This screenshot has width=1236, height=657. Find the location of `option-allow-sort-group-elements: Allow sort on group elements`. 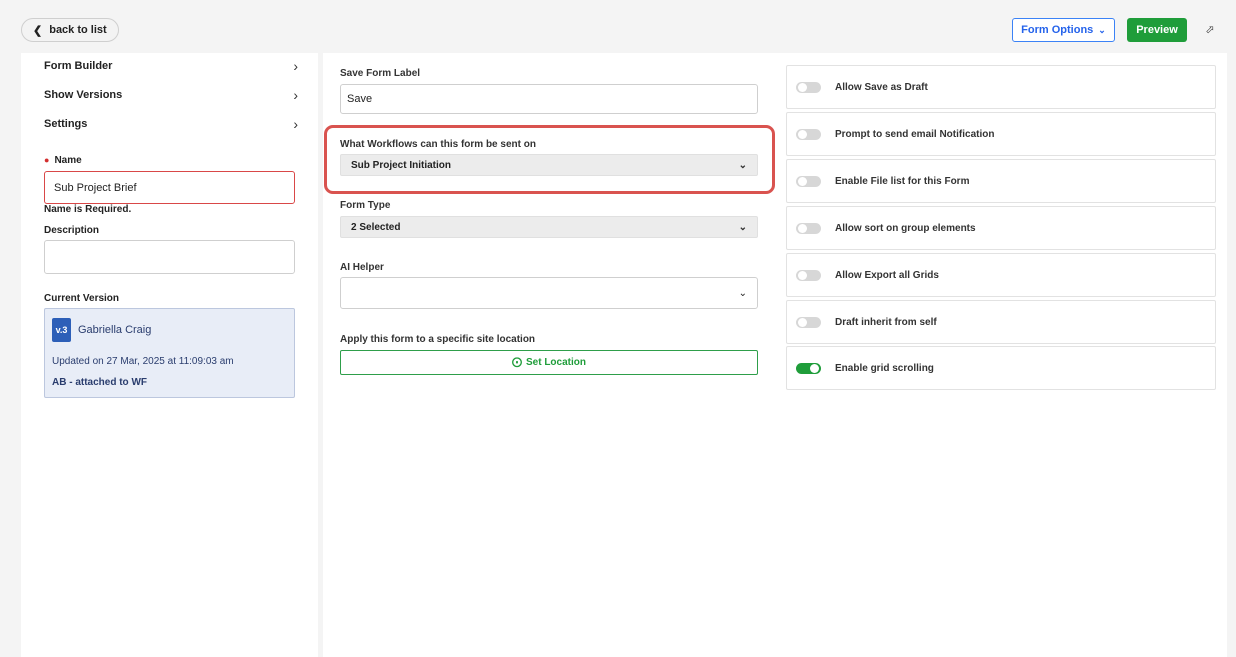

option-allow-sort-group-elements: Allow sort on group elements is located at coordinates (1001, 228).